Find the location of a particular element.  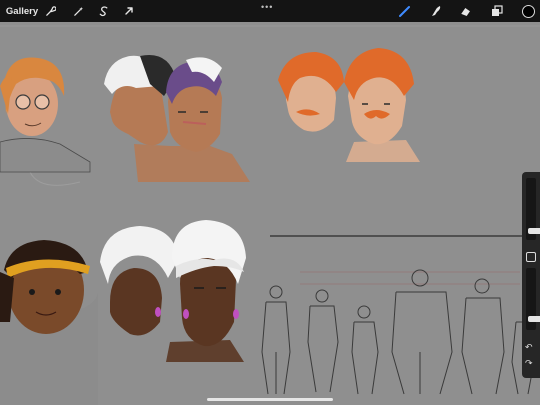

redo-arrow-icon: ↷ is located at coordinates (529, 363).